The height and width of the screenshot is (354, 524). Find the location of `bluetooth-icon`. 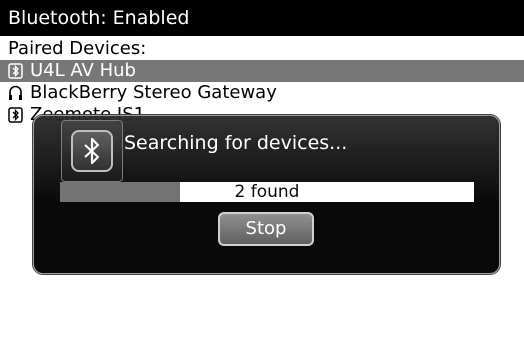

bluetooth-icon is located at coordinates (92, 151).